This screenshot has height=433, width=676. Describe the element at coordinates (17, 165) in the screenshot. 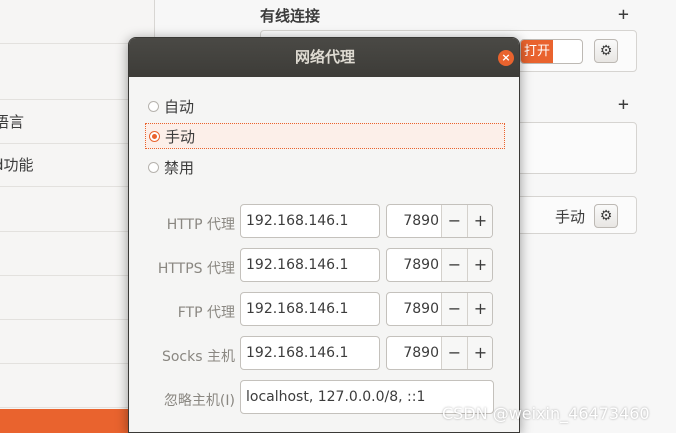

I see `sidebar-item-label: d功能` at that location.